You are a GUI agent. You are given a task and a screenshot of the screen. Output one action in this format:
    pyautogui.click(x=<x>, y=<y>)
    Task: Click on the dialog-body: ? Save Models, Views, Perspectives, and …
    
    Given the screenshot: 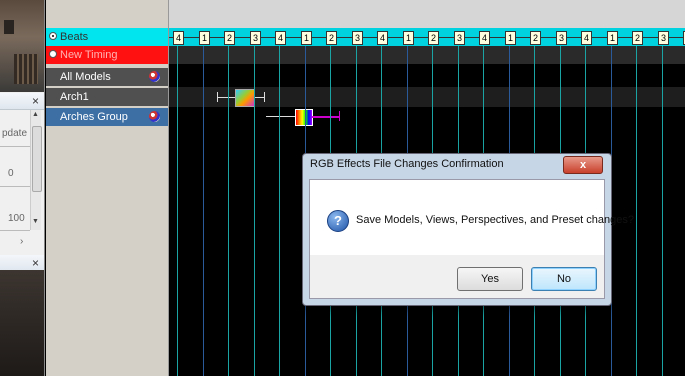 What is the action you would take?
    pyautogui.click(x=471, y=218)
    